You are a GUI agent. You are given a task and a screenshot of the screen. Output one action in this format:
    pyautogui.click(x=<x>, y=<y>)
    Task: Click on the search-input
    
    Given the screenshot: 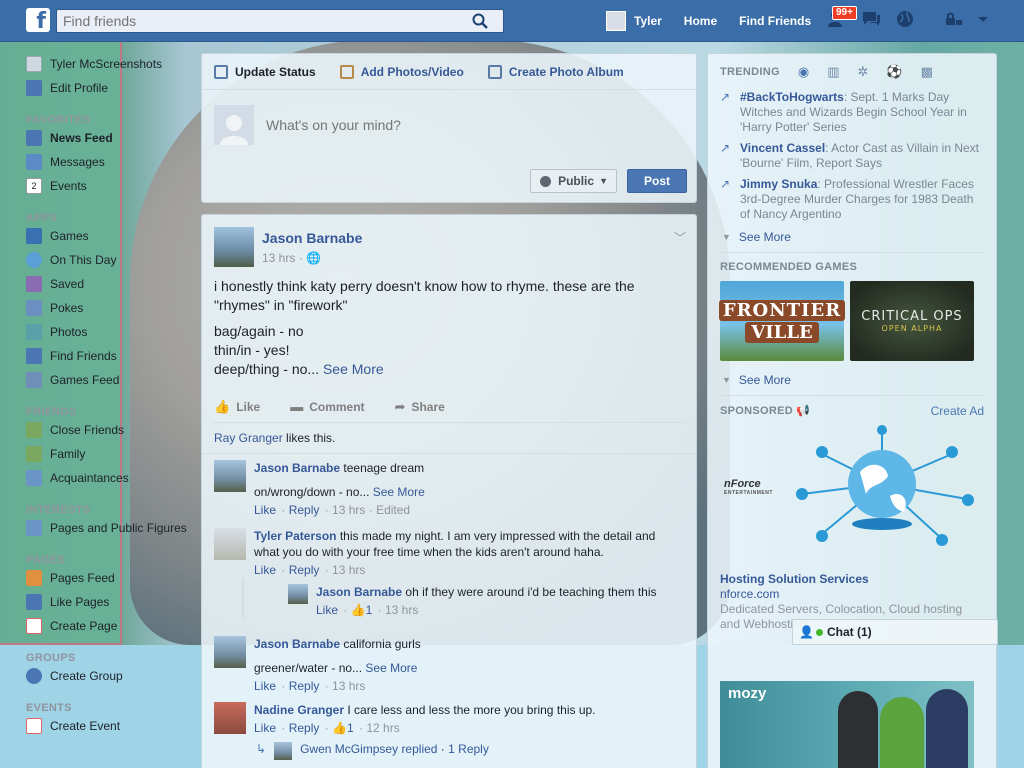 What is the action you would take?
    pyautogui.click(x=257, y=21)
    